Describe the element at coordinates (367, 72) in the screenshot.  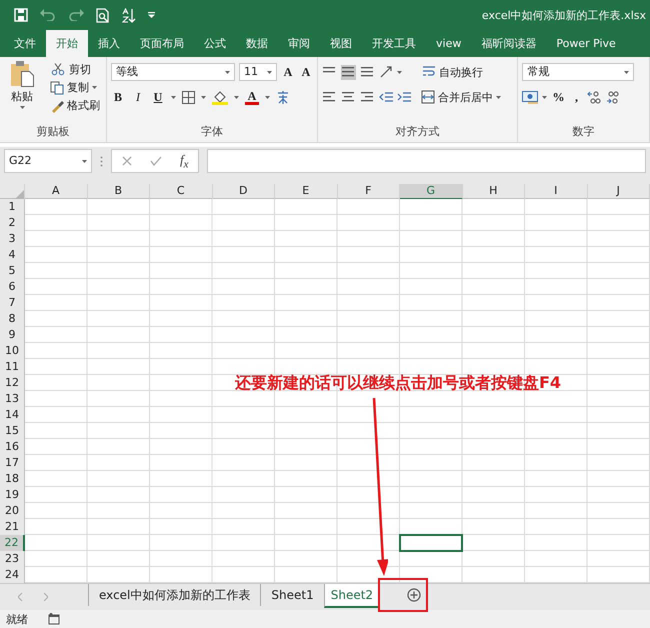
I see `bottom-align-icon` at that location.